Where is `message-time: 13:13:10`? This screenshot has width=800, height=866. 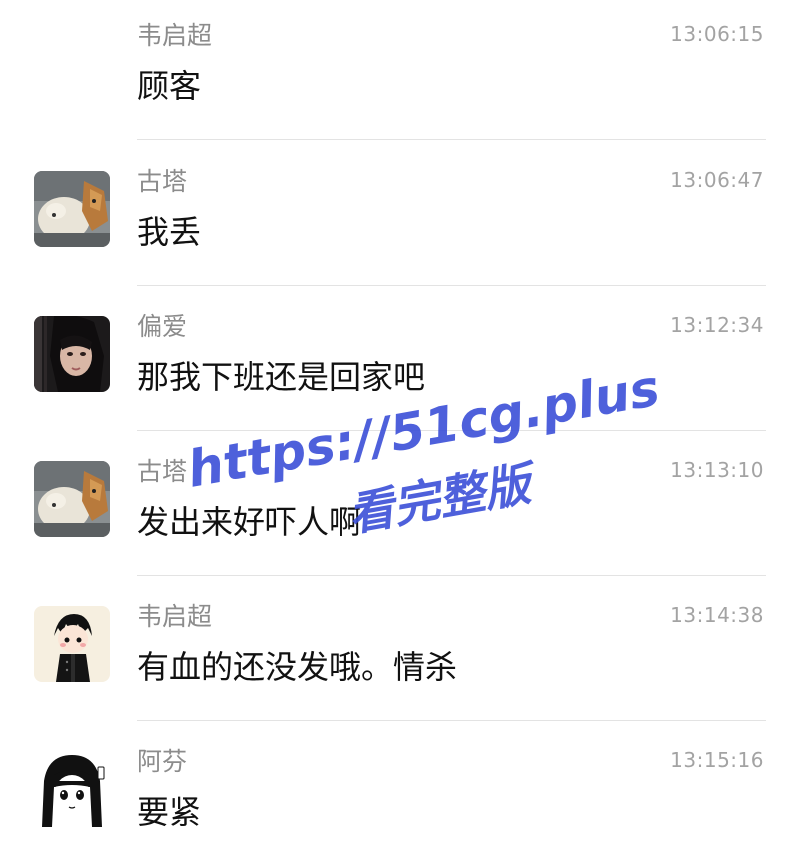 message-time: 13:13:10 is located at coordinates (717, 470).